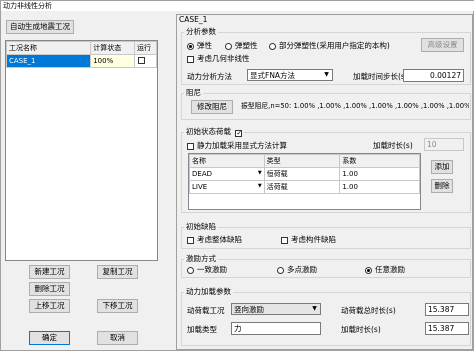 This screenshot has width=474, height=351. What do you see at coordinates (117, 338) in the screenshot?
I see `cancel-button: 取消` at bounding box center [117, 338].